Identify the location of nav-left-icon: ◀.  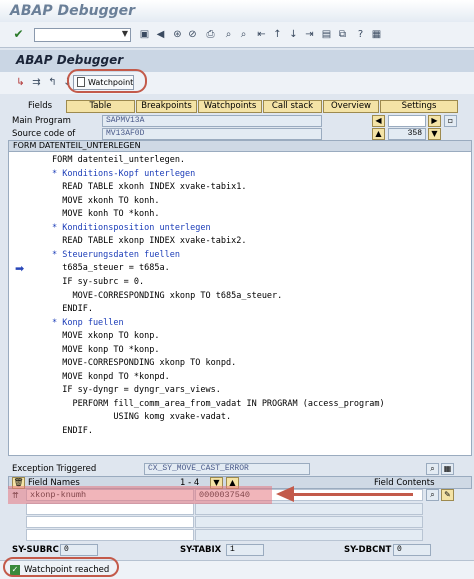
(378, 121).